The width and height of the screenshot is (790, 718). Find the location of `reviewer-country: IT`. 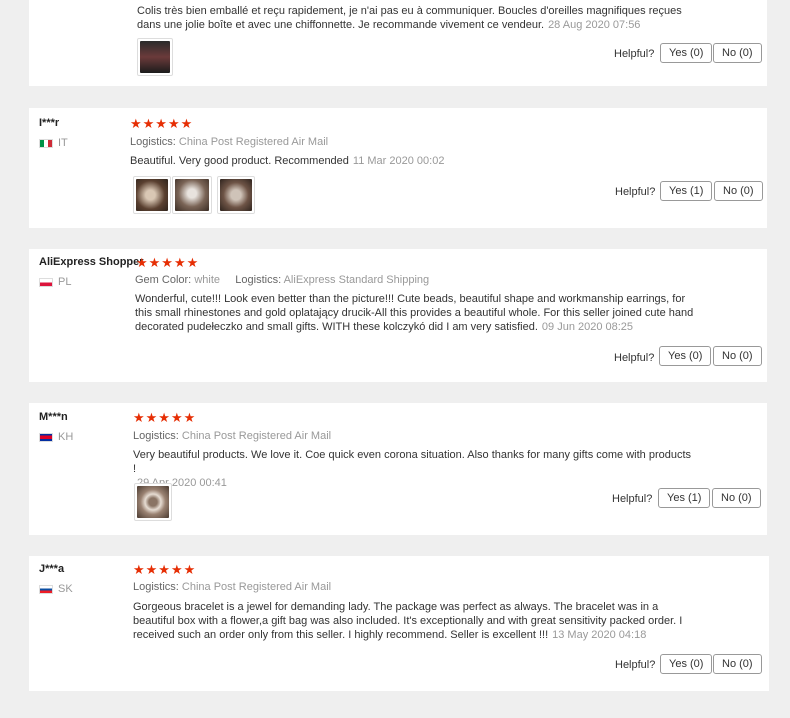

reviewer-country: IT is located at coordinates (53, 143).